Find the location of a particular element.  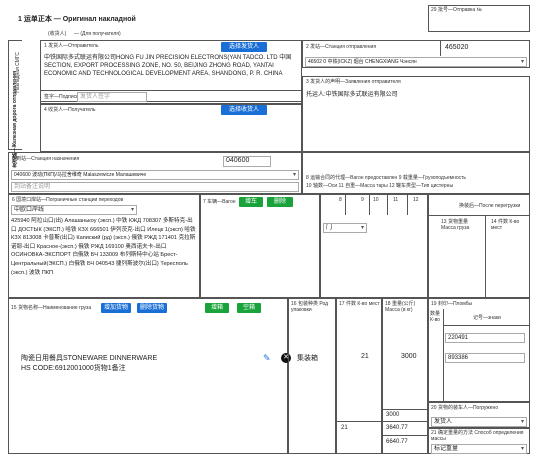

station-to-label: 5 到站—Станция назначения is located at coordinates (46, 159).